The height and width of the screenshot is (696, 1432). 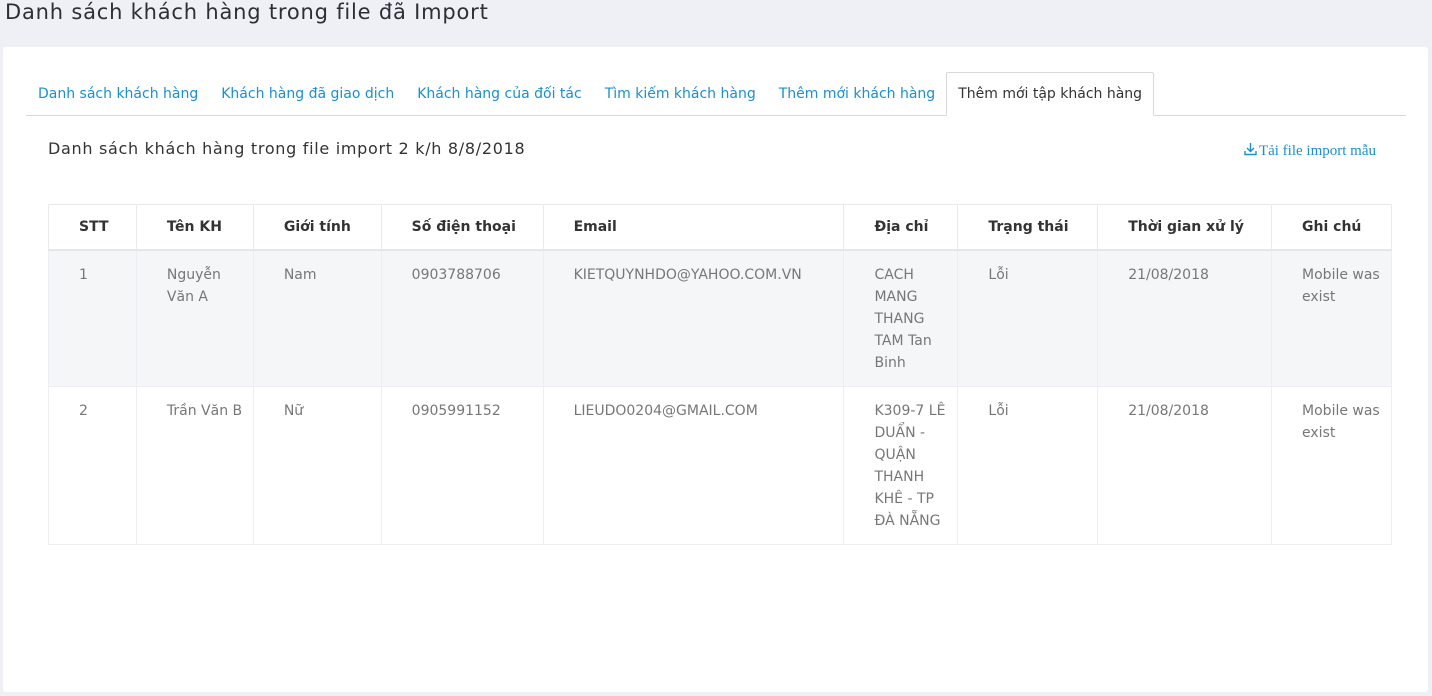 I want to click on header-note: Ghi chú, so click(x=1331, y=227).